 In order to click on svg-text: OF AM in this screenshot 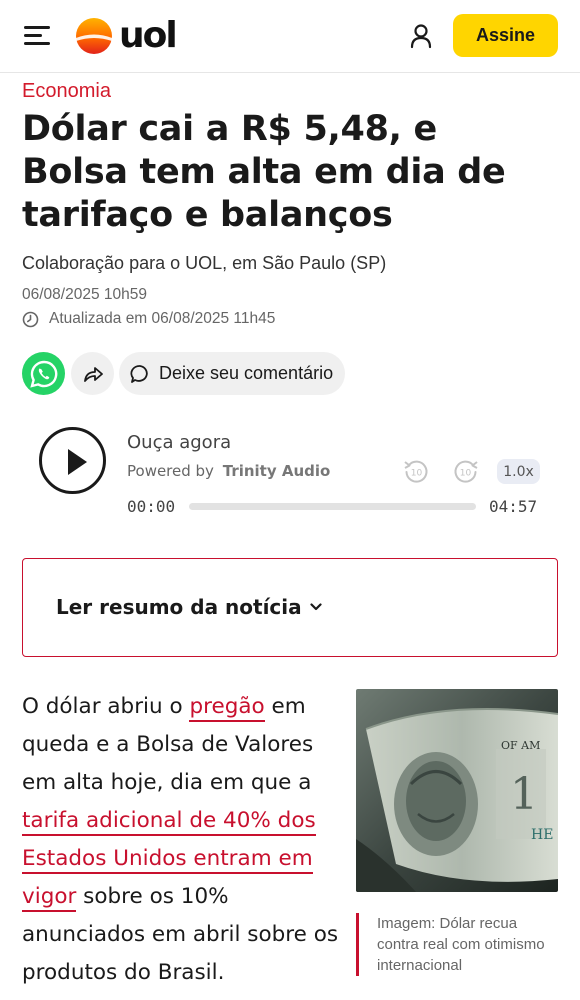, I will do `click(520, 745)`.